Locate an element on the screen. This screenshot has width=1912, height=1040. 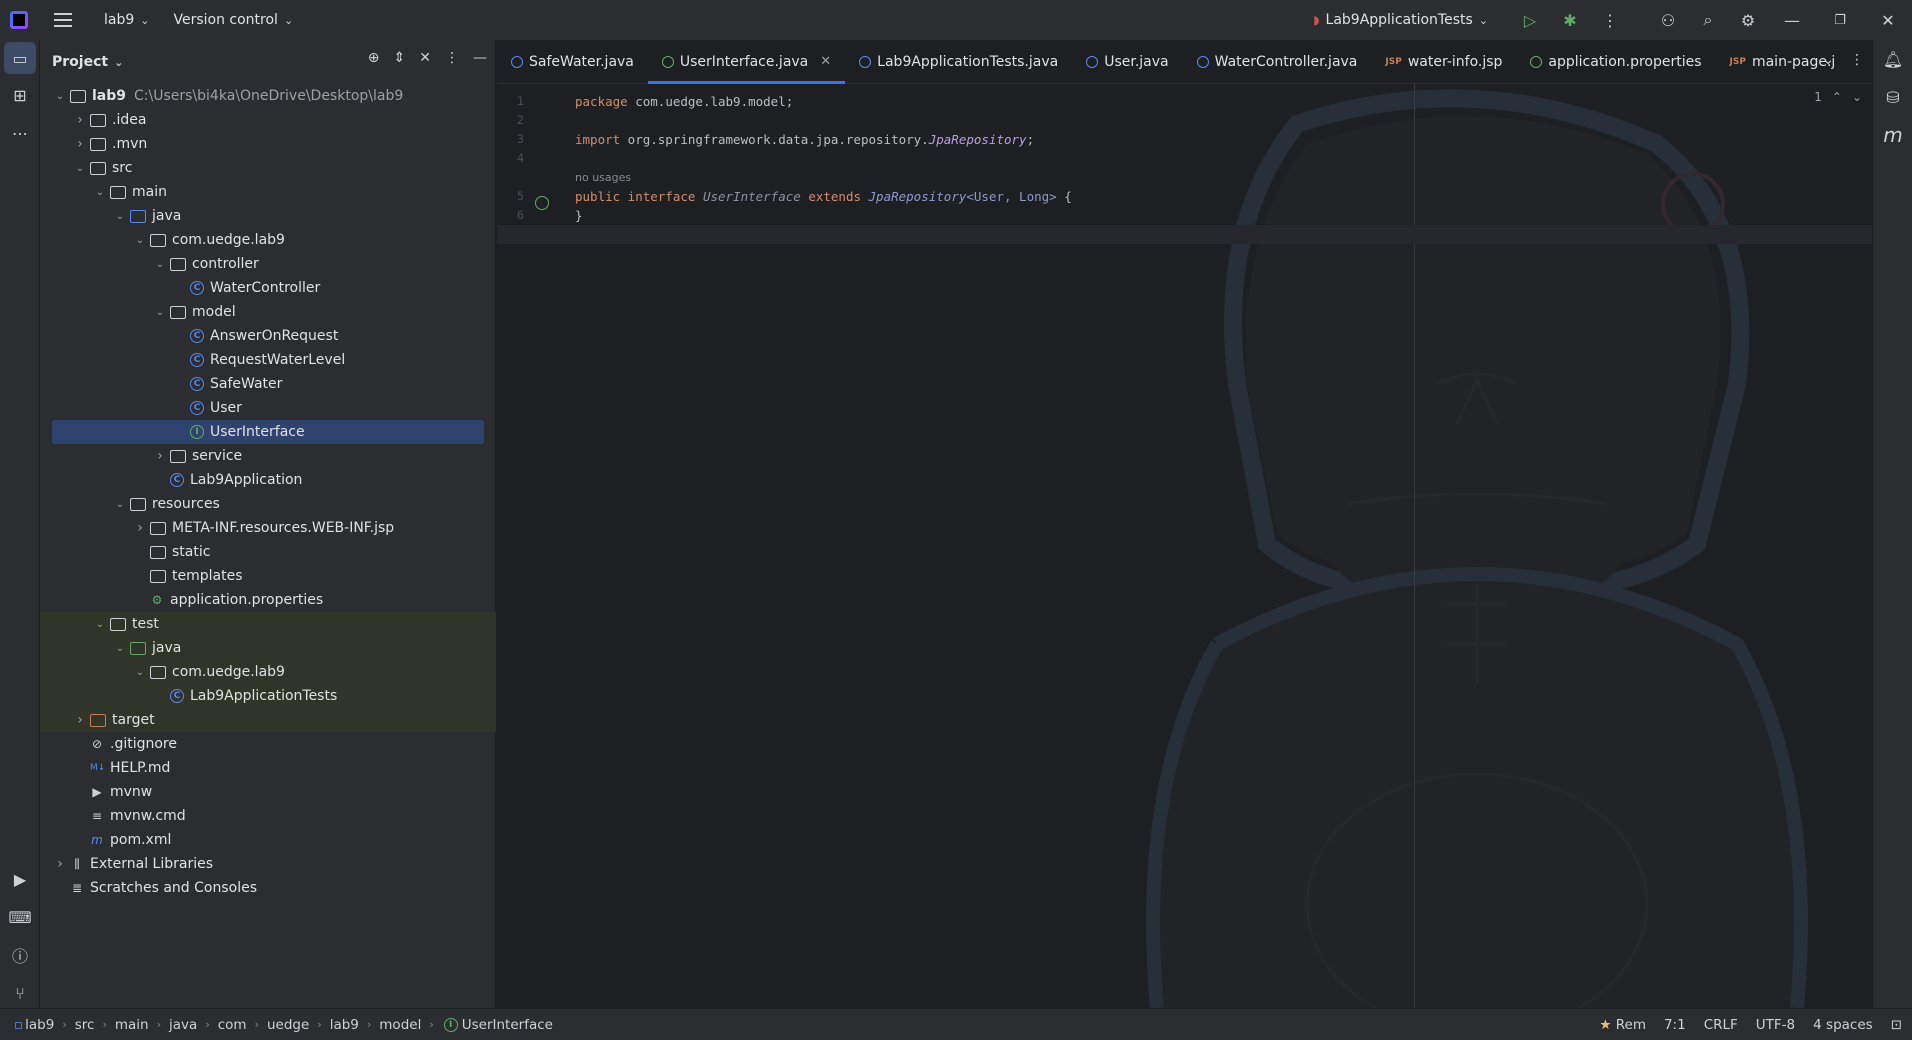
tree-item: ▶ mvnw is located at coordinates (268, 792).